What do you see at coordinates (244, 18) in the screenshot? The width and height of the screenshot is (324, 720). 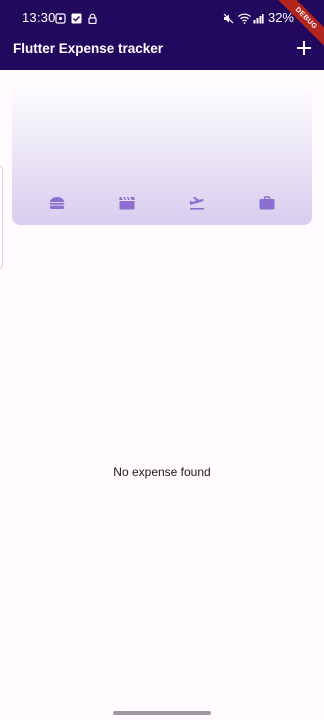 I see `wifi-icon` at bounding box center [244, 18].